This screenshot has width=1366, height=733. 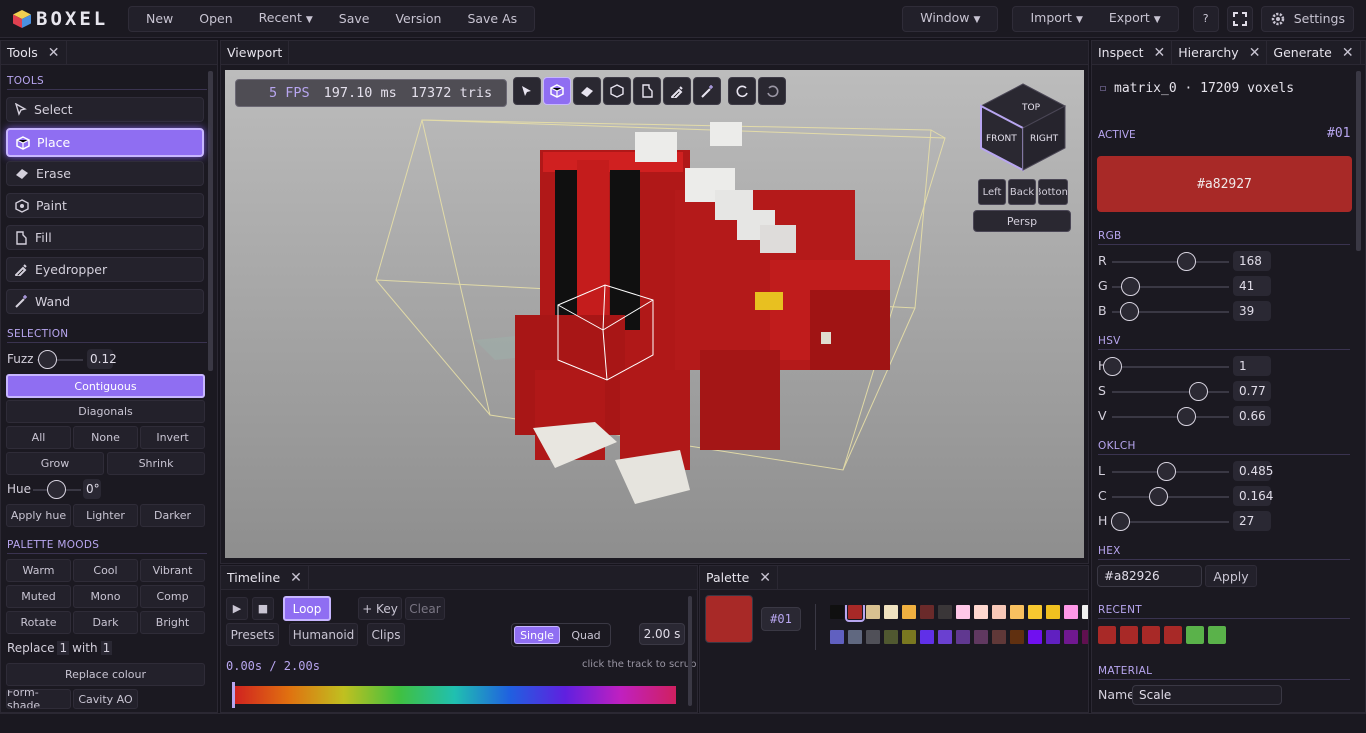 What do you see at coordinates (729, 619) in the screenshot?
I see `active-color-swatch` at bounding box center [729, 619].